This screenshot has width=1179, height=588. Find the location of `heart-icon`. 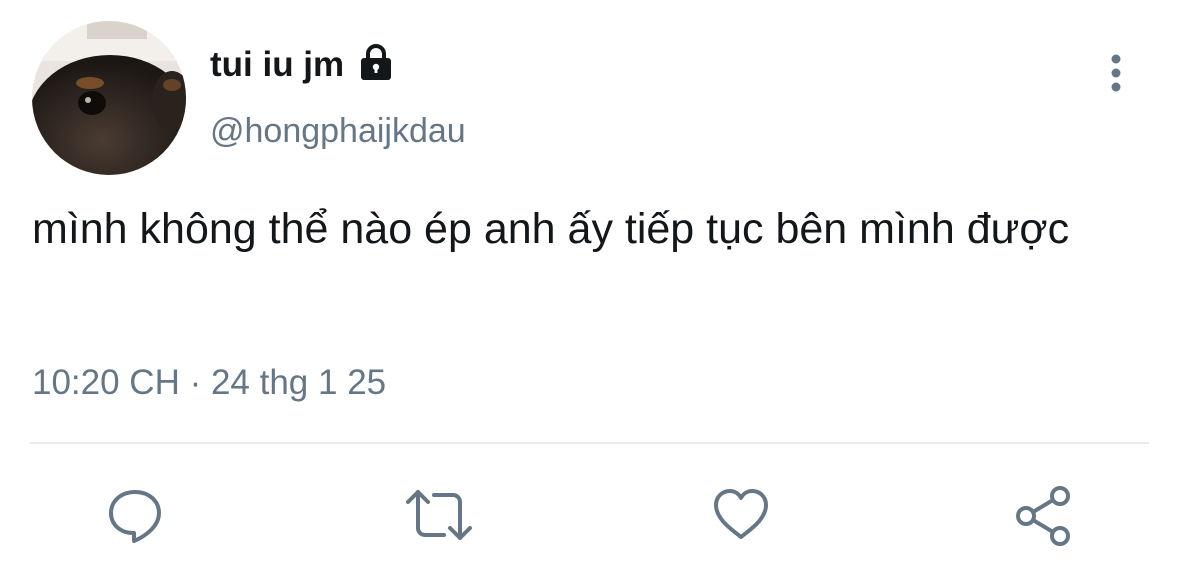

heart-icon is located at coordinates (741, 514).